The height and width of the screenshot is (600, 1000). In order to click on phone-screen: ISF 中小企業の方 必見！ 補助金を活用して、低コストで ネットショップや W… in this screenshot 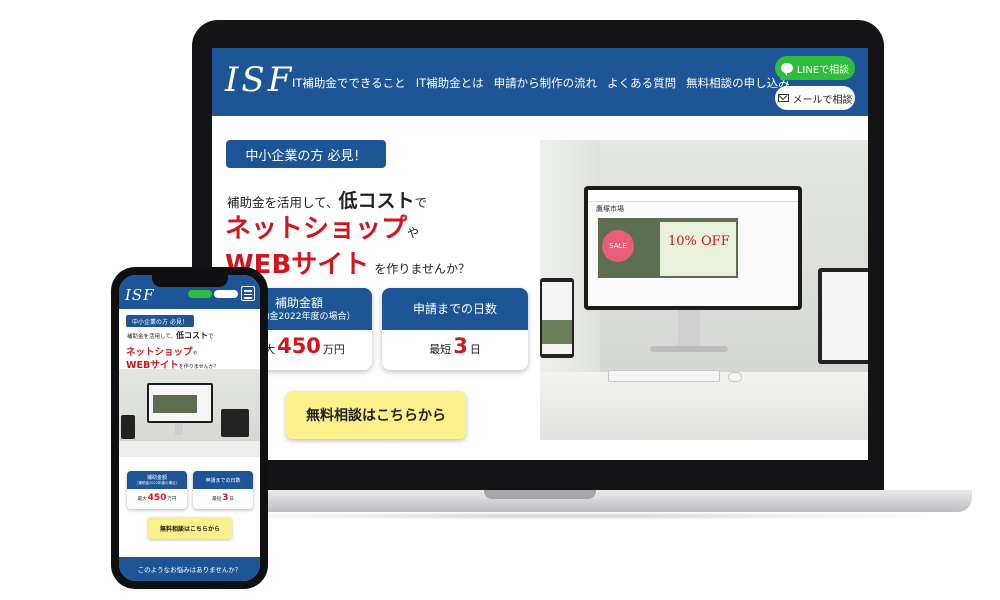, I will do `click(189, 428)`.